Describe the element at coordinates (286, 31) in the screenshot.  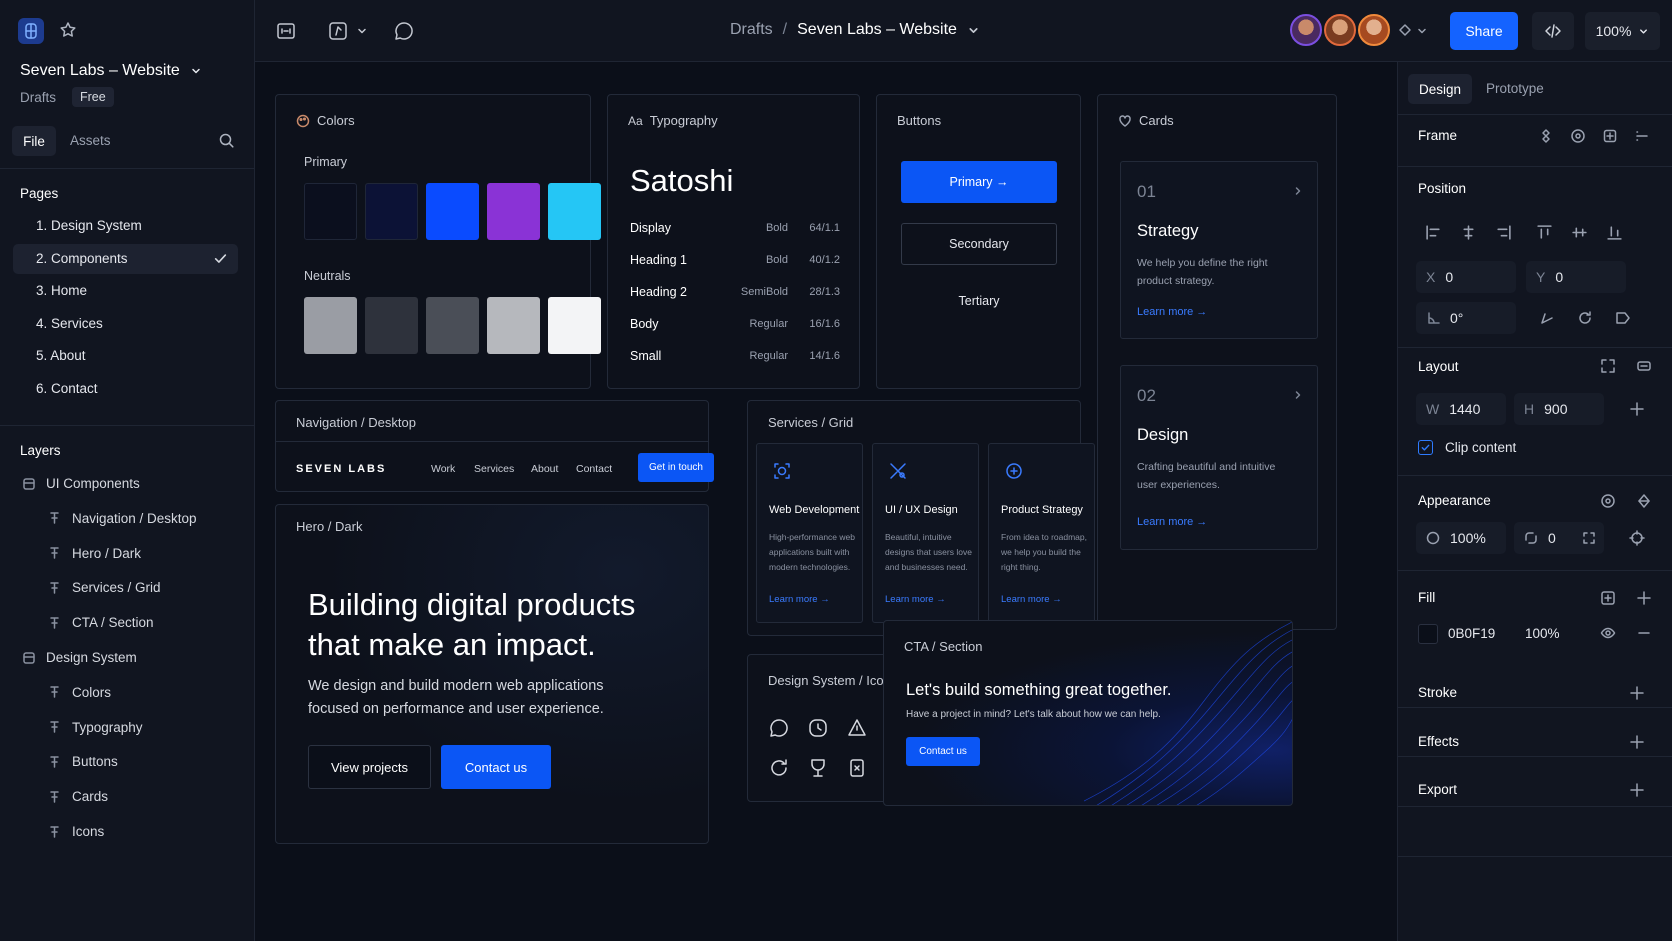
I see `frame-tool-icon` at that location.